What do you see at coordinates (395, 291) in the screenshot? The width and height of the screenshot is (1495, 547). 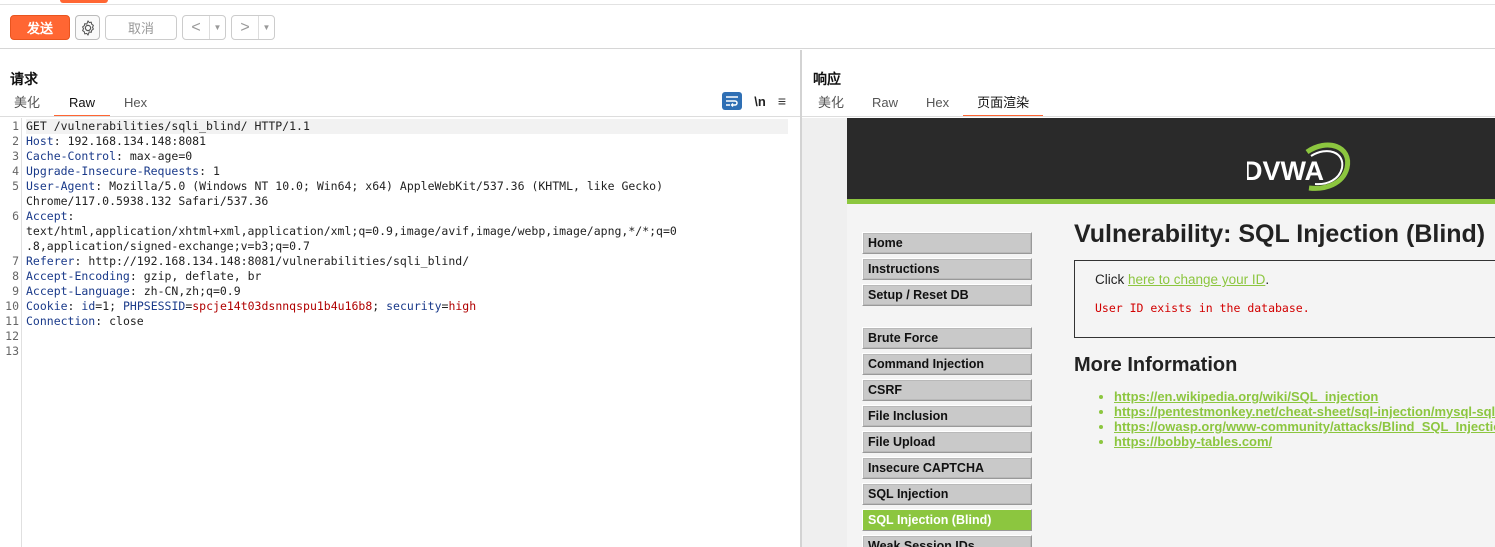 I see `editor-line: 9 Accept-Language: zh-CN,zh;q=0.9` at bounding box center [395, 291].